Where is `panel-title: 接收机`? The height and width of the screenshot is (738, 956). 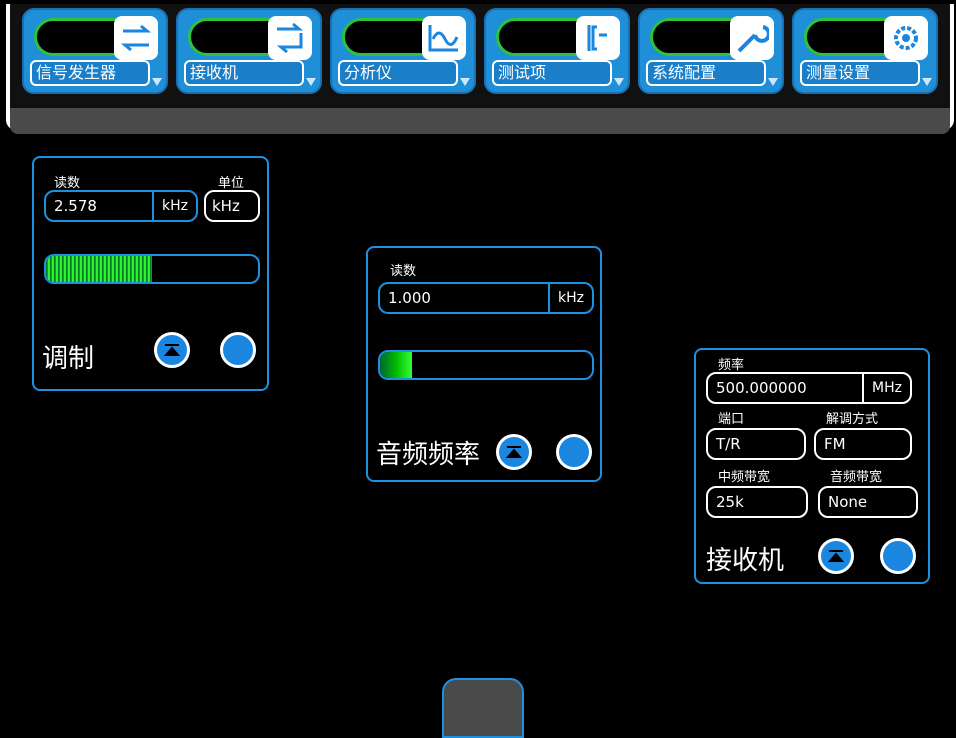 panel-title: 接收机 is located at coordinates (745, 561).